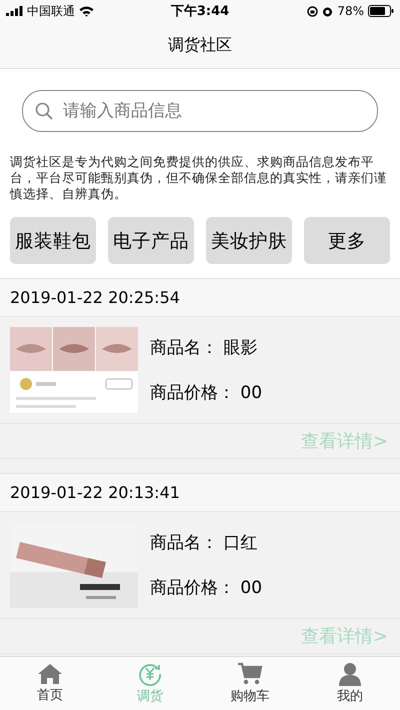  Describe the element at coordinates (381, 11) in the screenshot. I see `battery-icon` at that location.